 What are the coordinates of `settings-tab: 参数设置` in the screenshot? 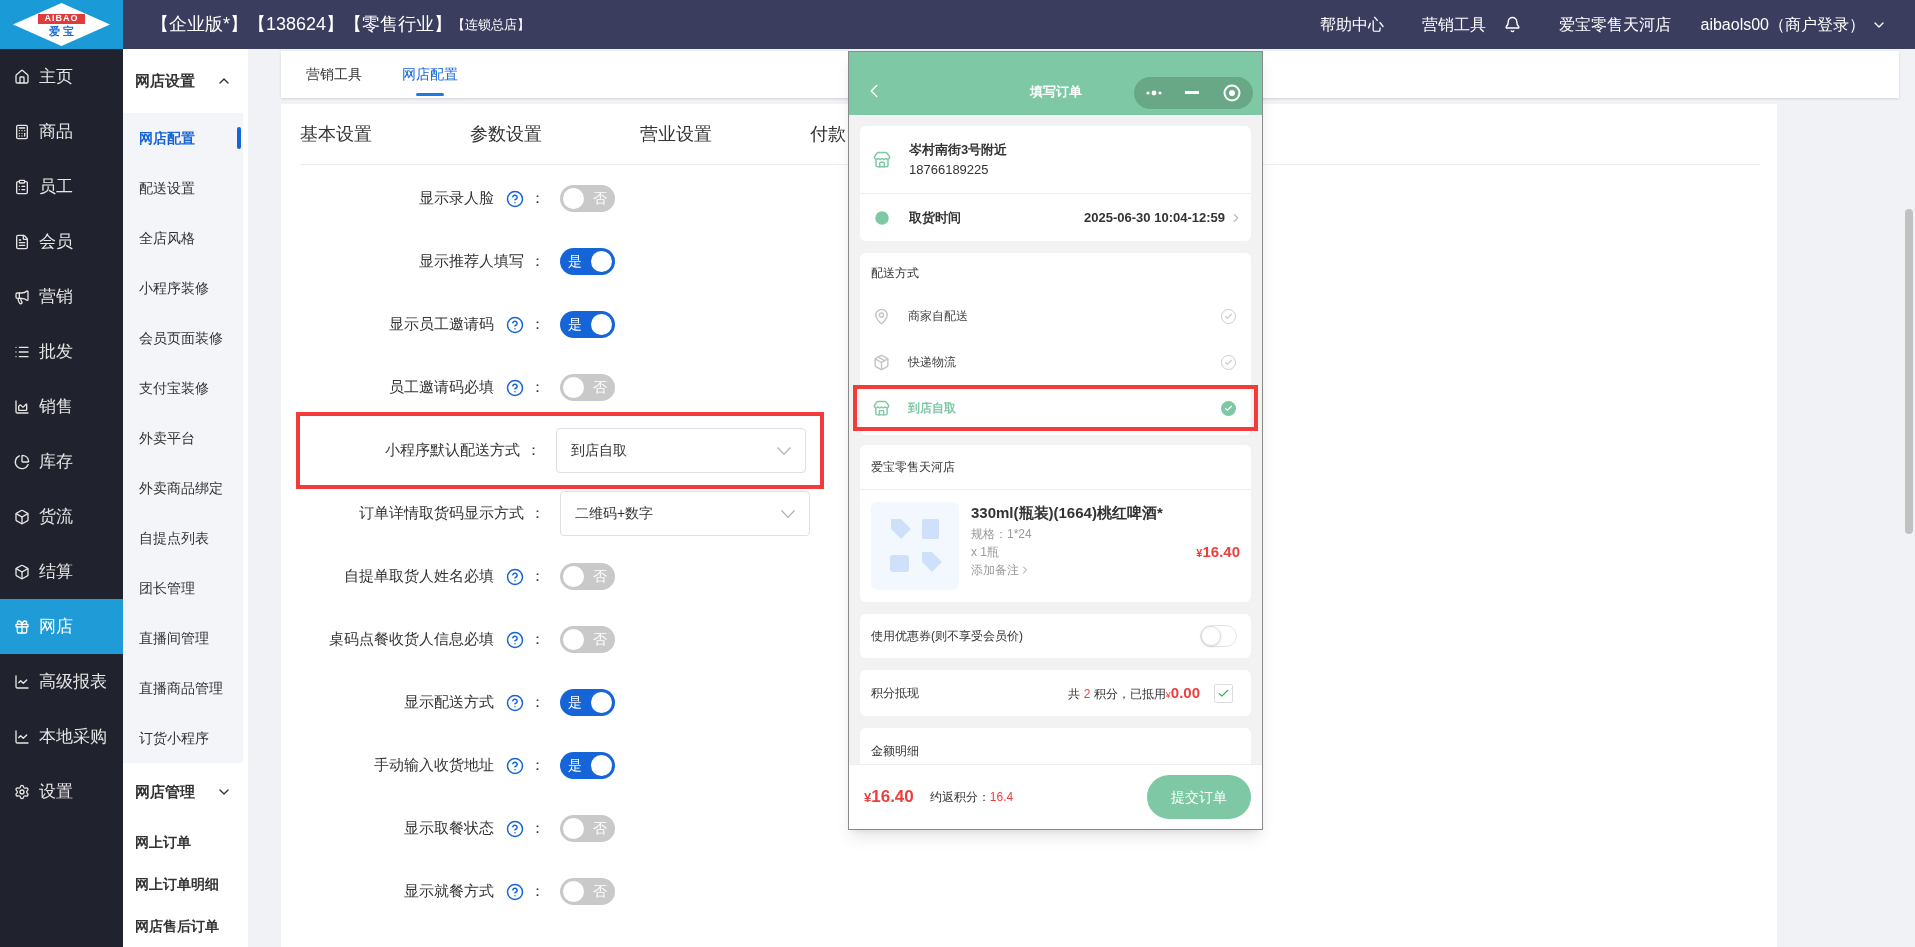 It's located at (506, 134).